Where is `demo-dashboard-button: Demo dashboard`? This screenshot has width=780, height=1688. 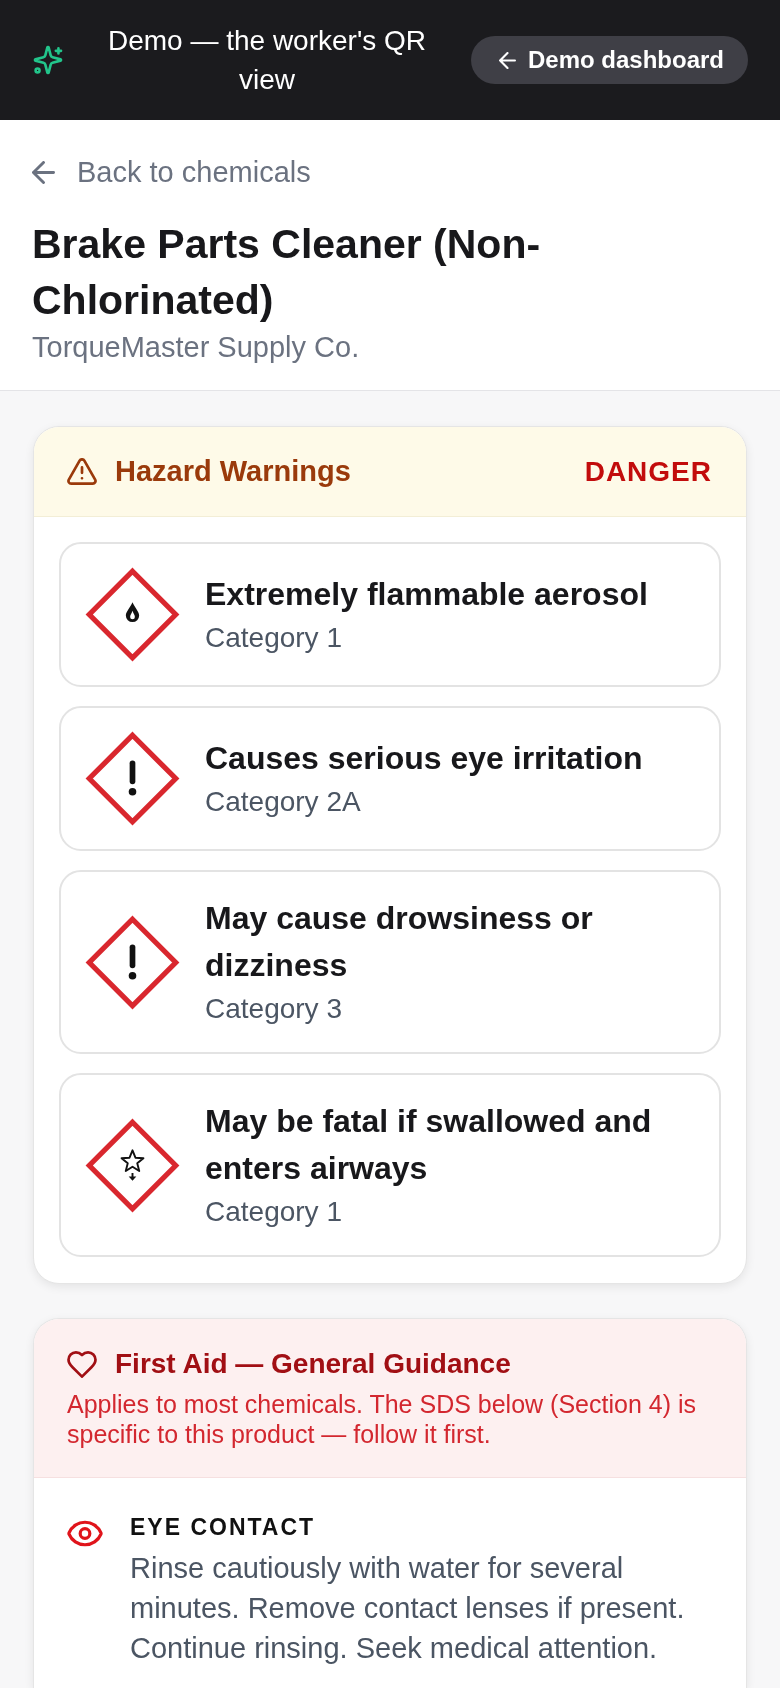 demo-dashboard-button: Demo dashboard is located at coordinates (609, 60).